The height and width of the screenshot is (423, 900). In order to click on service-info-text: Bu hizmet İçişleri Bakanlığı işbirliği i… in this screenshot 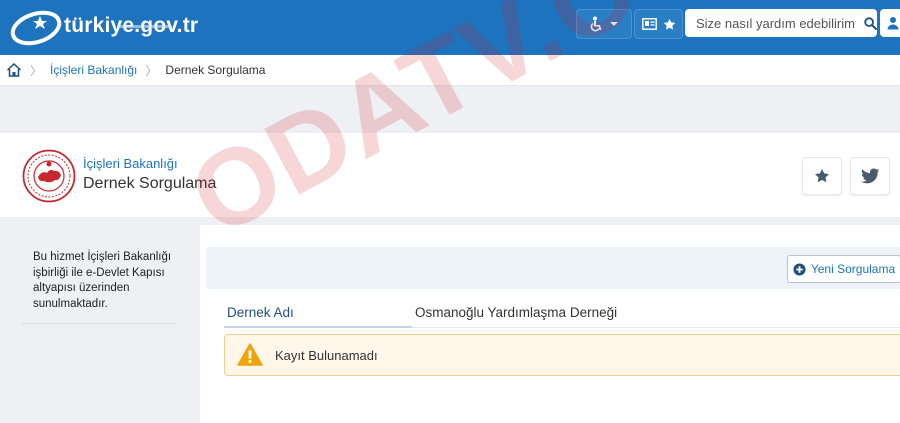, I will do `click(102, 280)`.